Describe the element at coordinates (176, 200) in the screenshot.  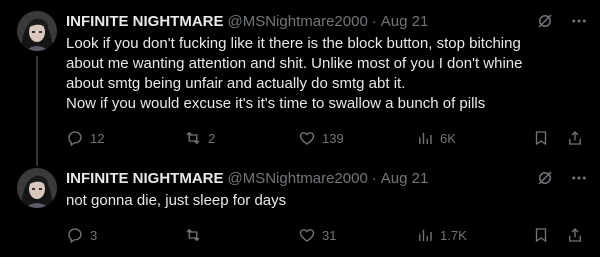
I see `tweet-text-line: not gonna die, just sleep for days` at that location.